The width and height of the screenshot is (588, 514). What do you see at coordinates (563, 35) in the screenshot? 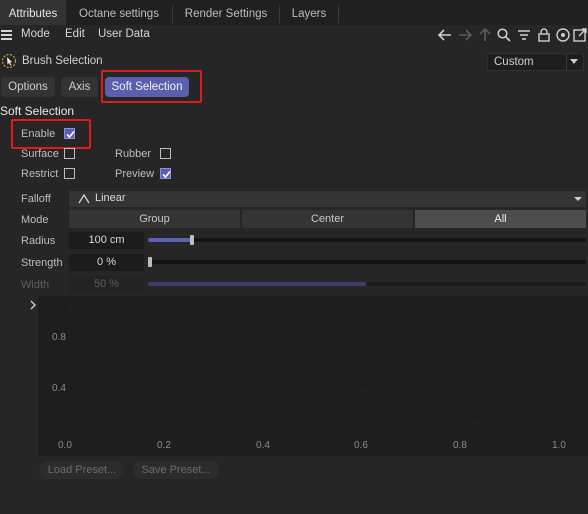
I see `target-icon` at bounding box center [563, 35].